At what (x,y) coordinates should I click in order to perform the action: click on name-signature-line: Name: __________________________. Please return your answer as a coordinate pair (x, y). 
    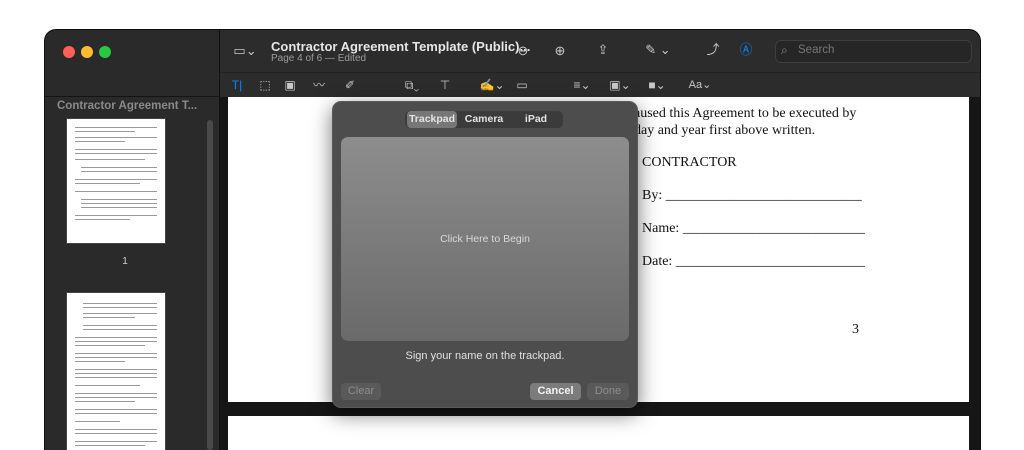
    Looking at the image, I should click on (753, 228).